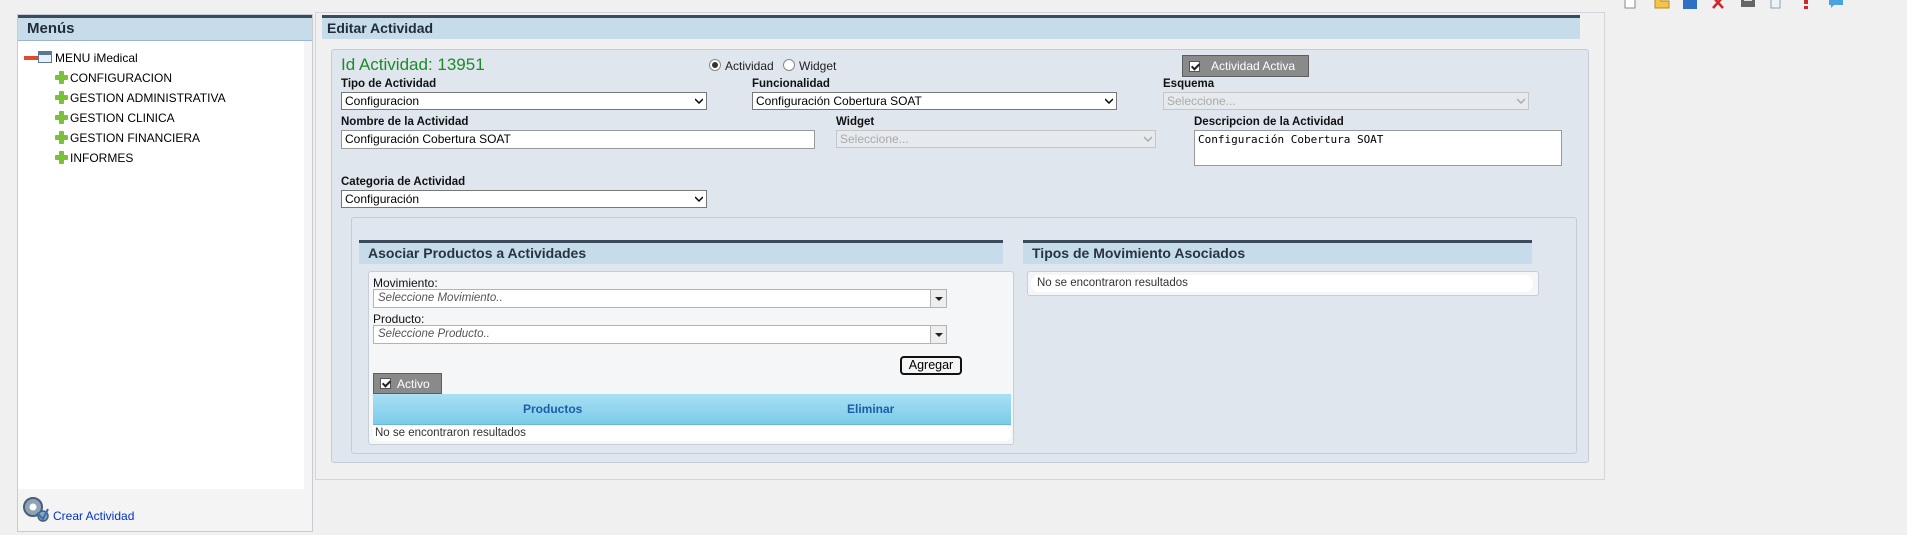  What do you see at coordinates (1277, 252) in the screenshot?
I see `tipos-movimiento-title: Tipos de Movimiento Asociados` at bounding box center [1277, 252].